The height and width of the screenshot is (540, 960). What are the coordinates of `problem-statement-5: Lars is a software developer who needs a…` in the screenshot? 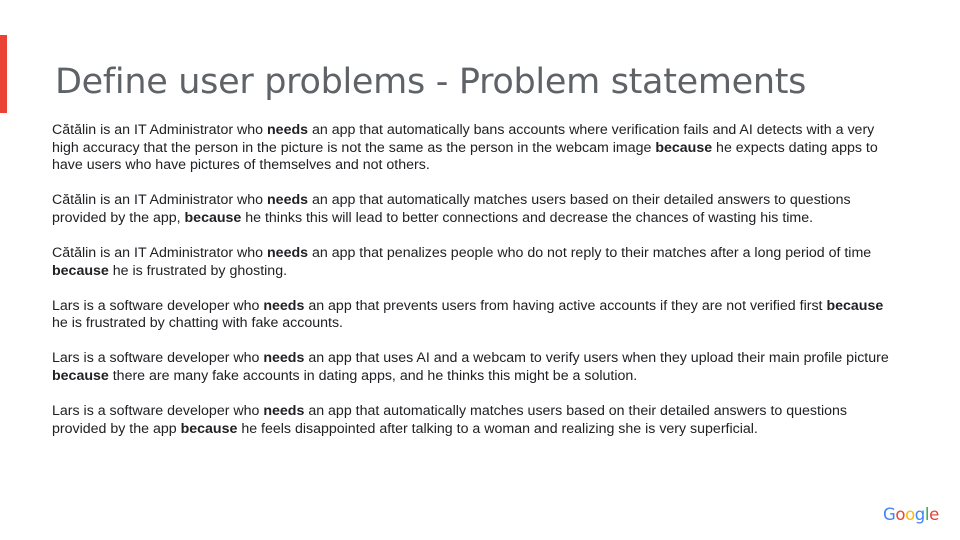 It's located at (477, 367).